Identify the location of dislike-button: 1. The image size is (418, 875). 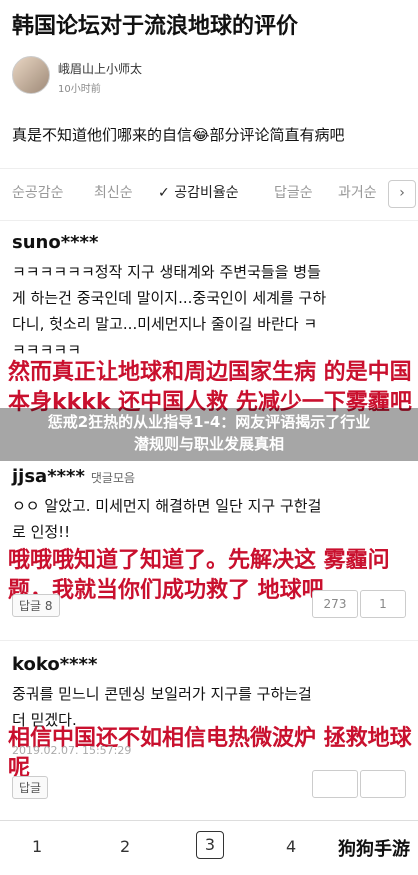
(383, 604).